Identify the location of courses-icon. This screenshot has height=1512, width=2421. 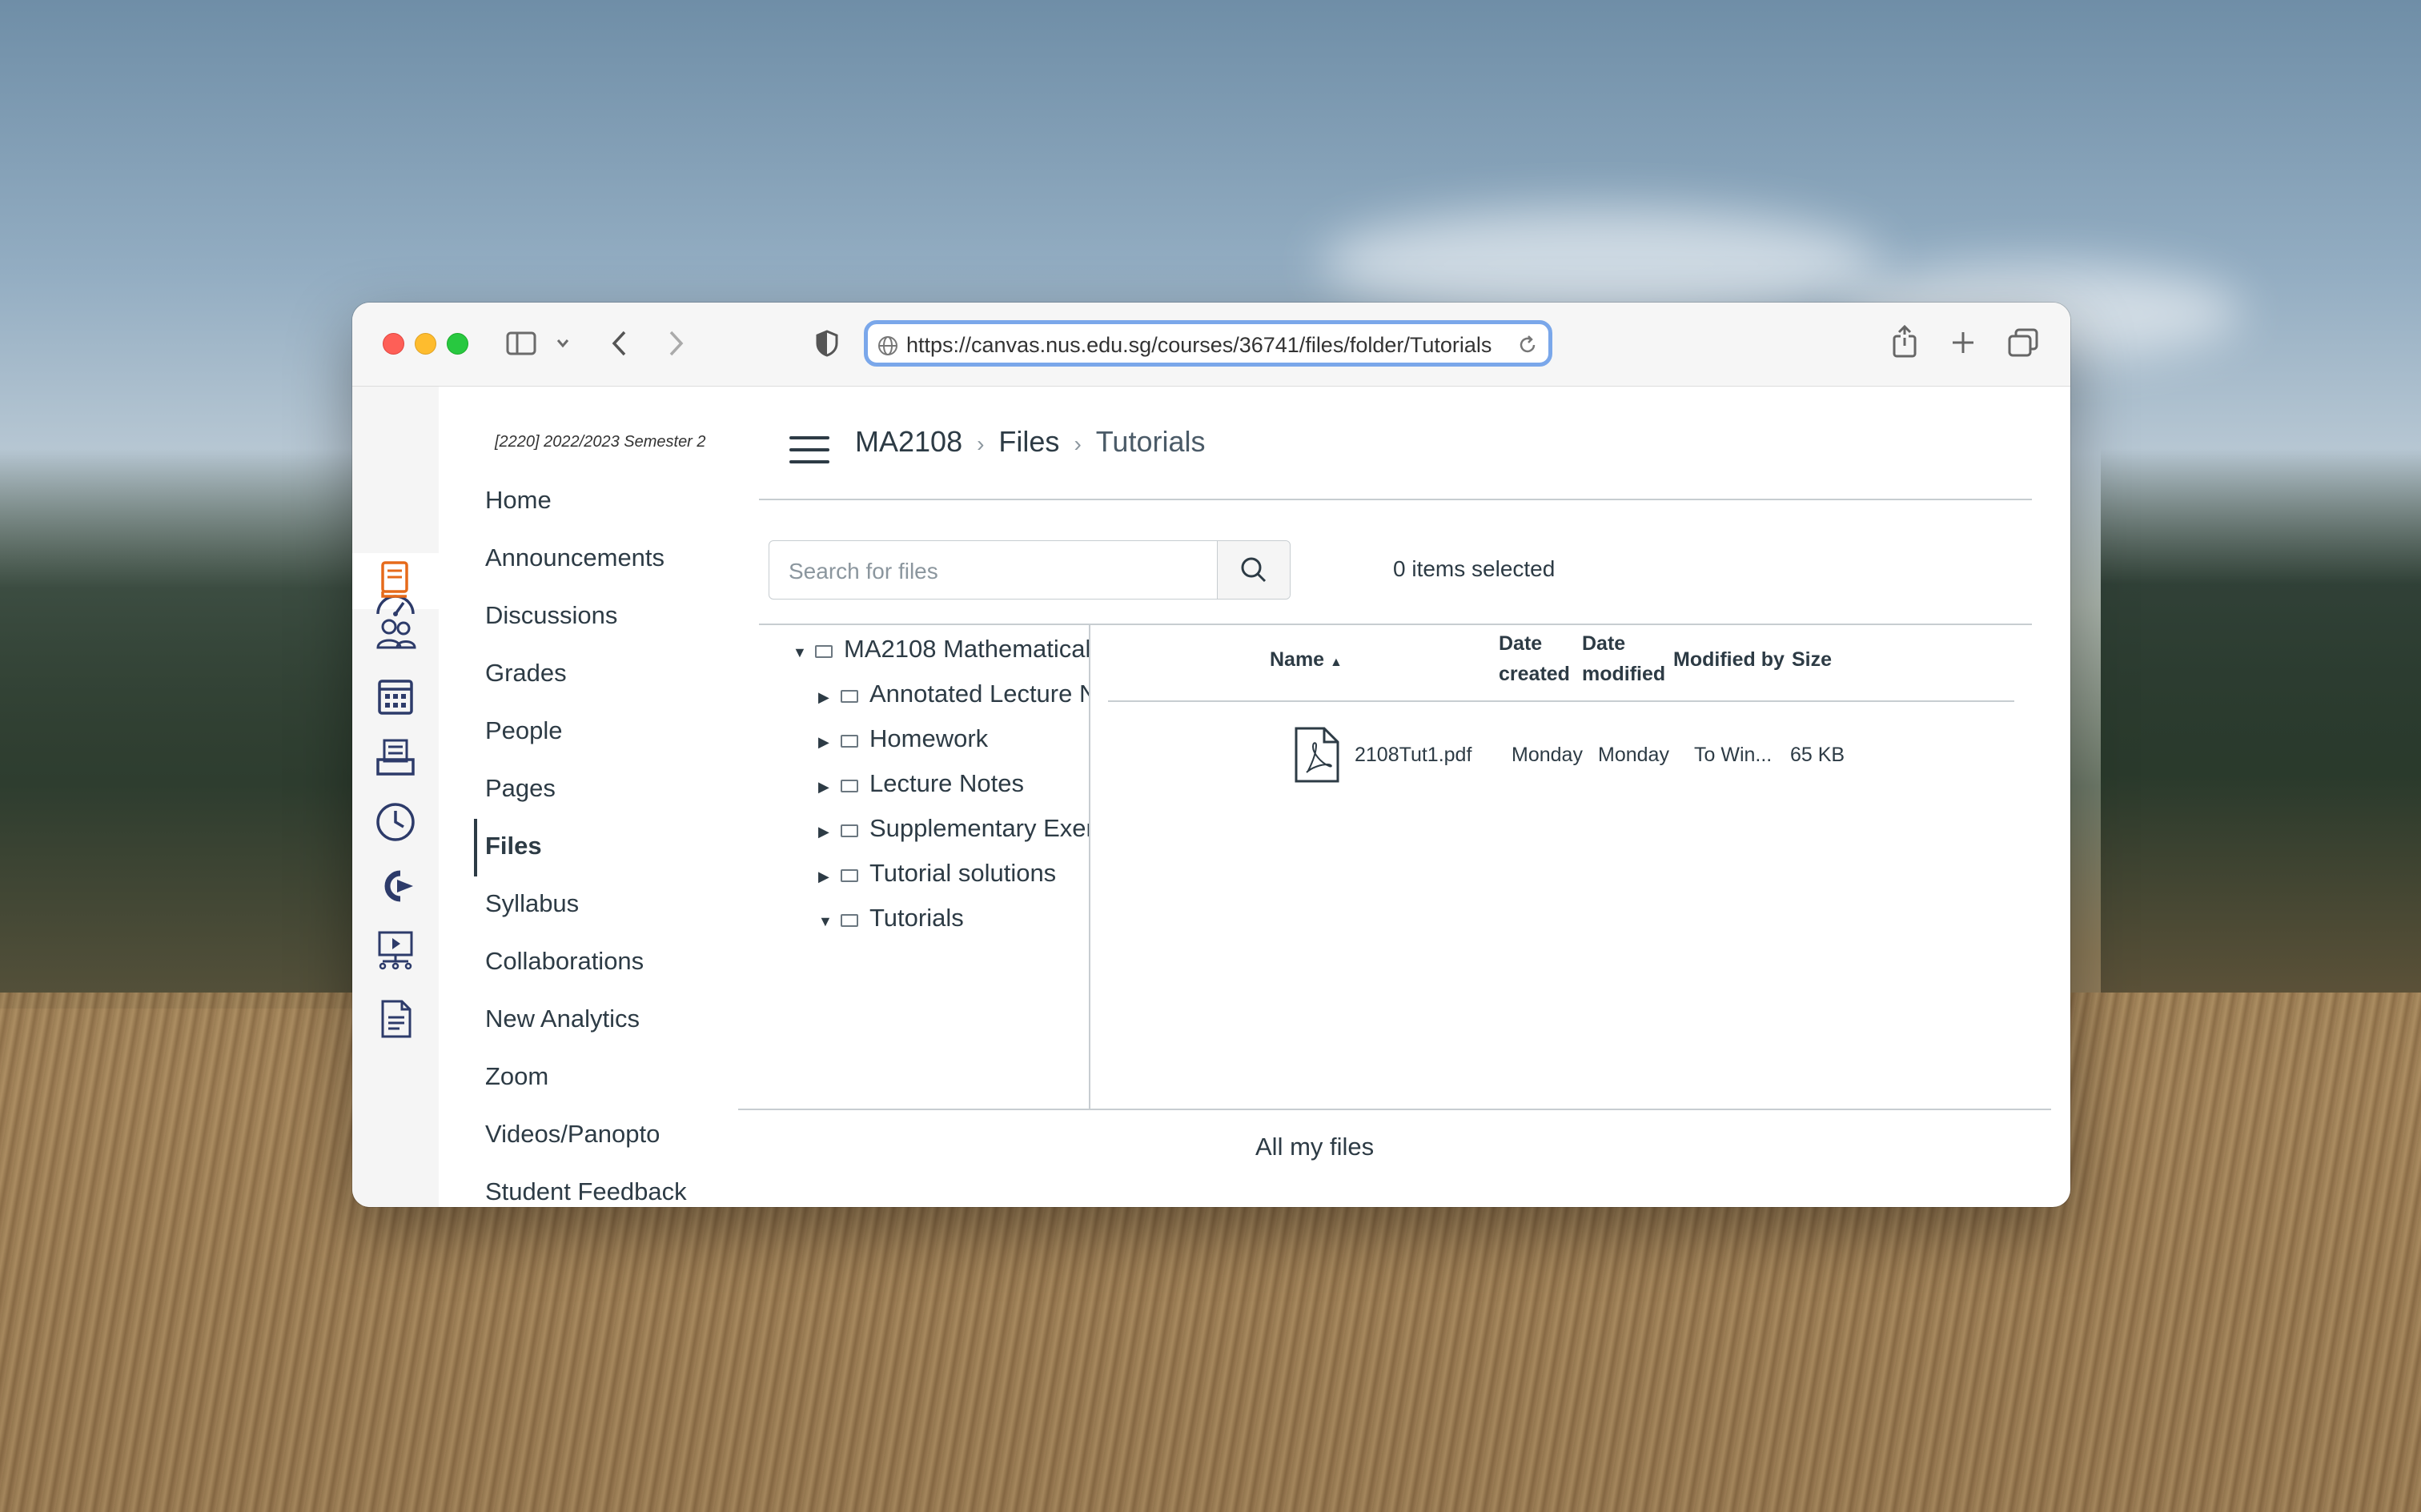
(395, 578).